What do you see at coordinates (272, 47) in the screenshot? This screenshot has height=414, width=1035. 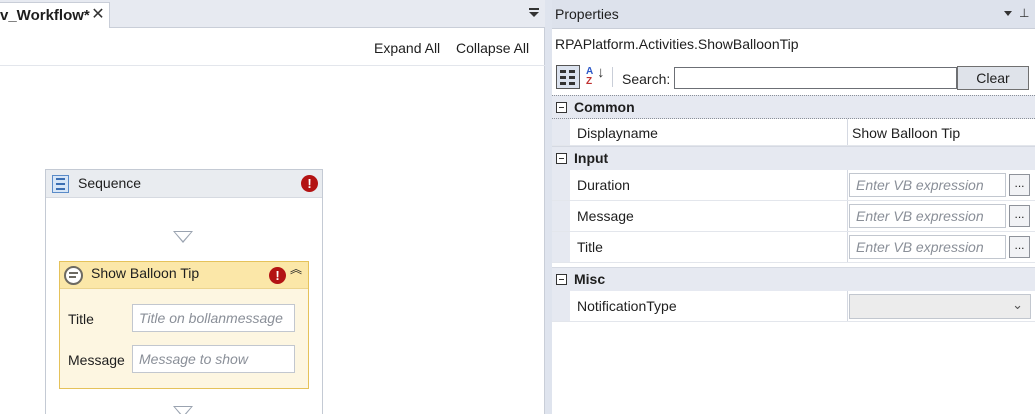 I see `designer-toolbar: Expand All Collapse All` at bounding box center [272, 47].